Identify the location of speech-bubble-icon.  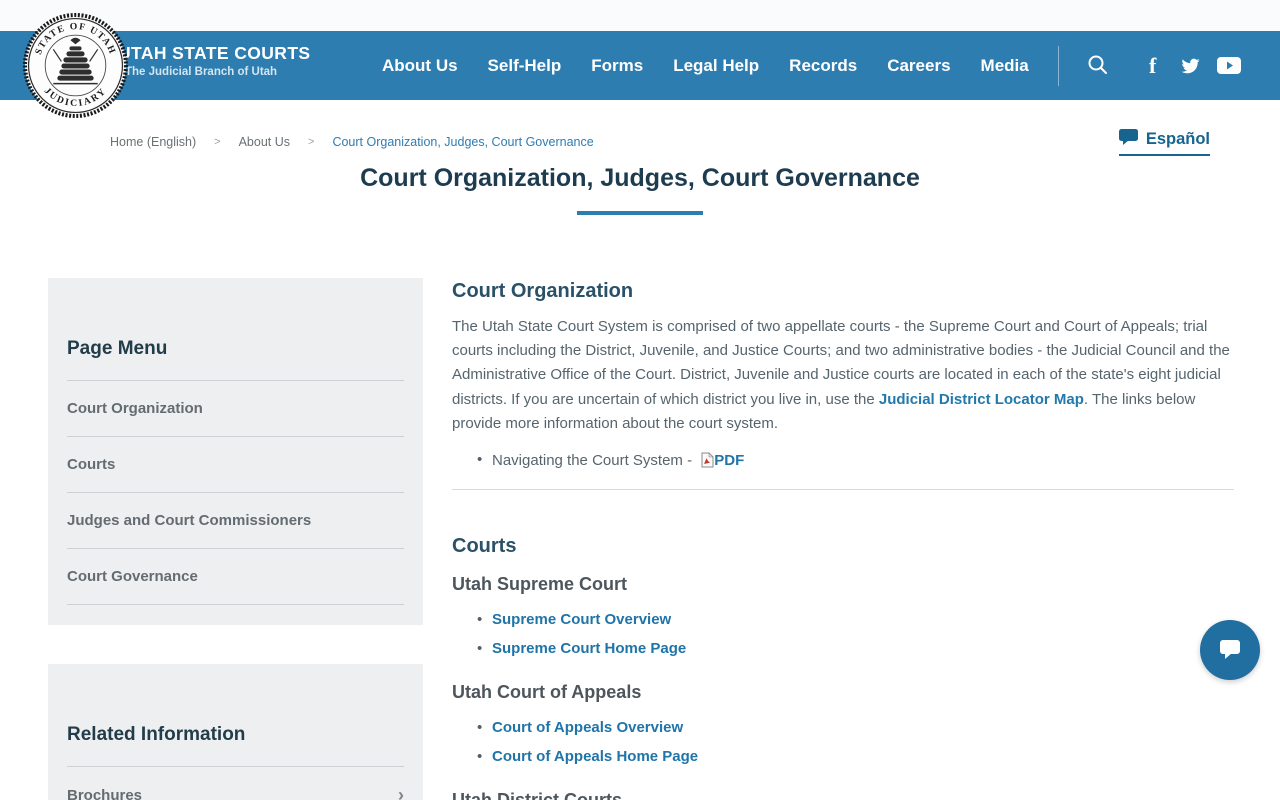
(1128, 139).